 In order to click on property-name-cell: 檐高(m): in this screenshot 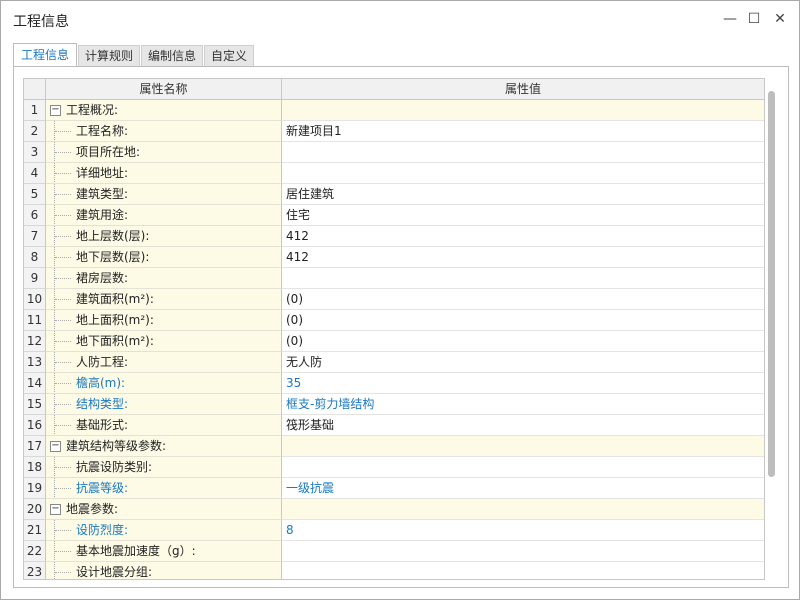, I will do `click(164, 383)`.